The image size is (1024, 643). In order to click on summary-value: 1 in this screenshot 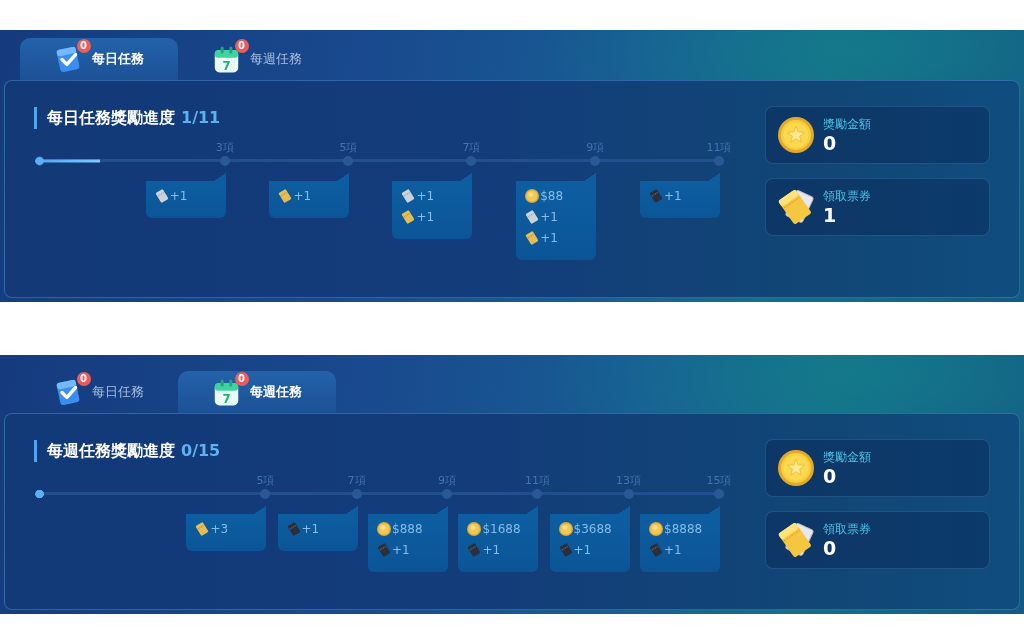, I will do `click(830, 214)`.